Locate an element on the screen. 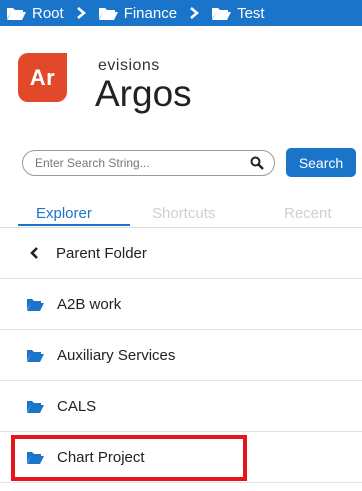  folder-label: Chart Project is located at coordinates (101, 457).